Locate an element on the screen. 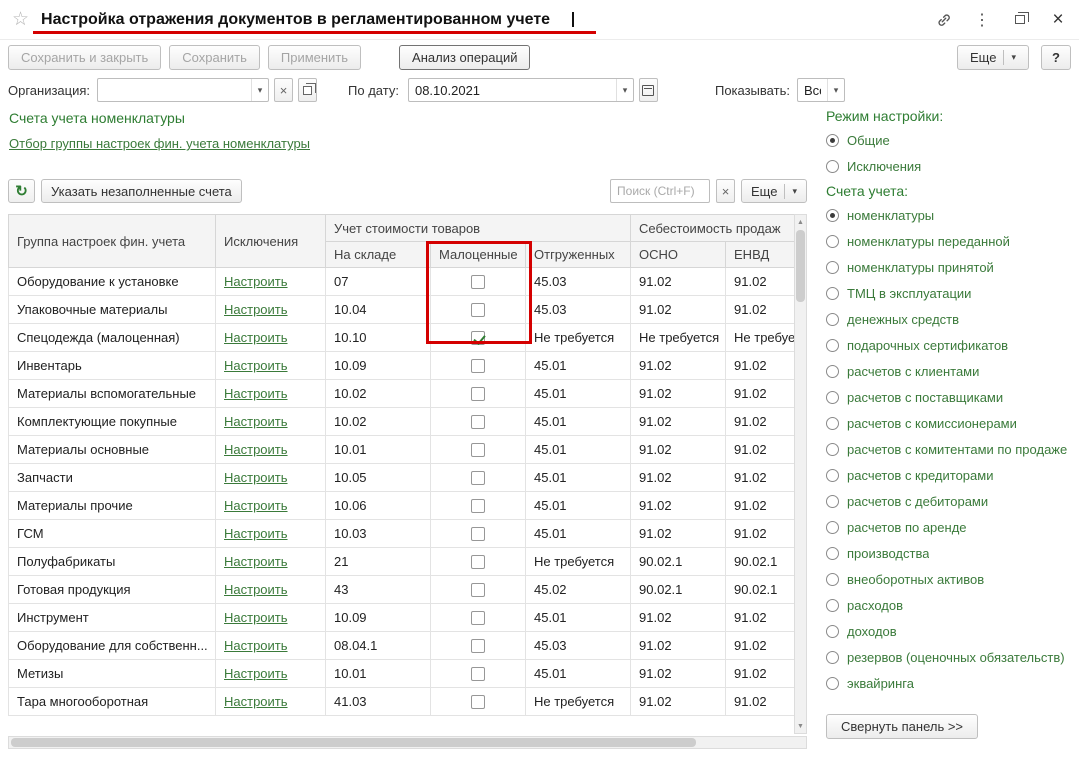 The image size is (1079, 762). show-dropdown-icon: ▾ is located at coordinates (835, 90).